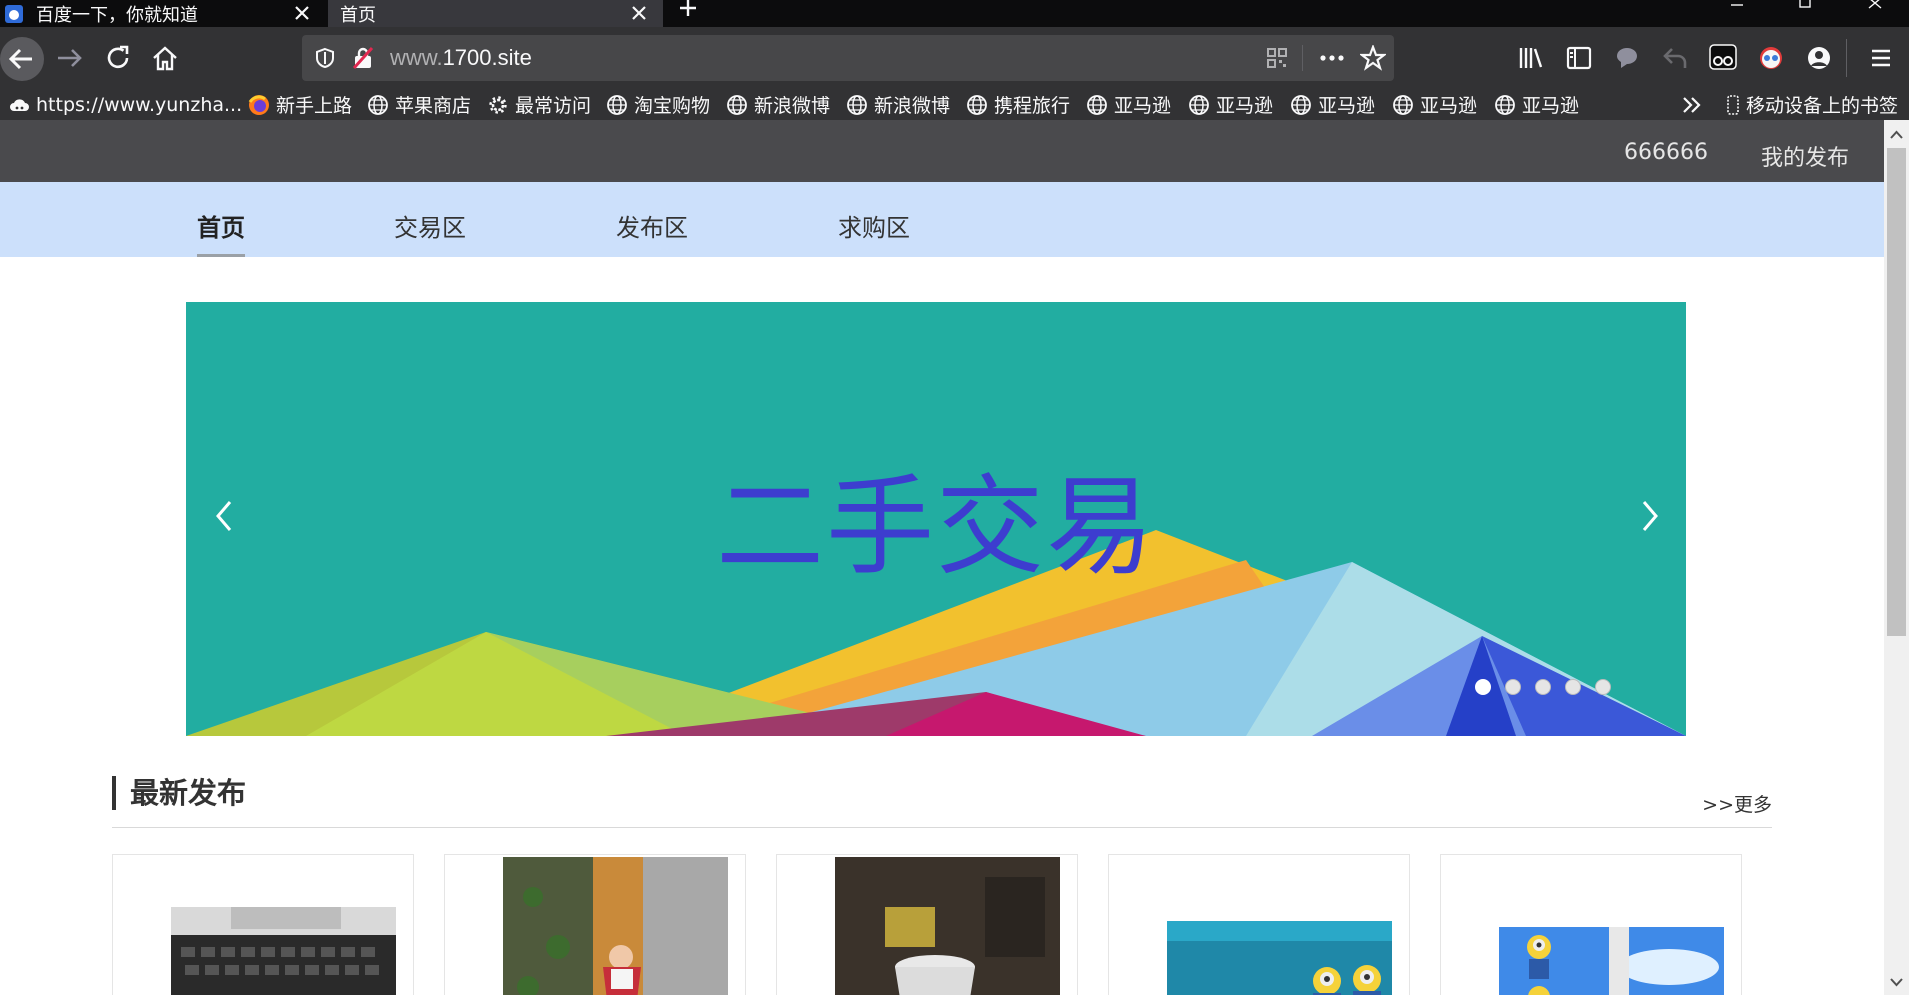  I want to click on more-link: >>更多, so click(1737, 803).